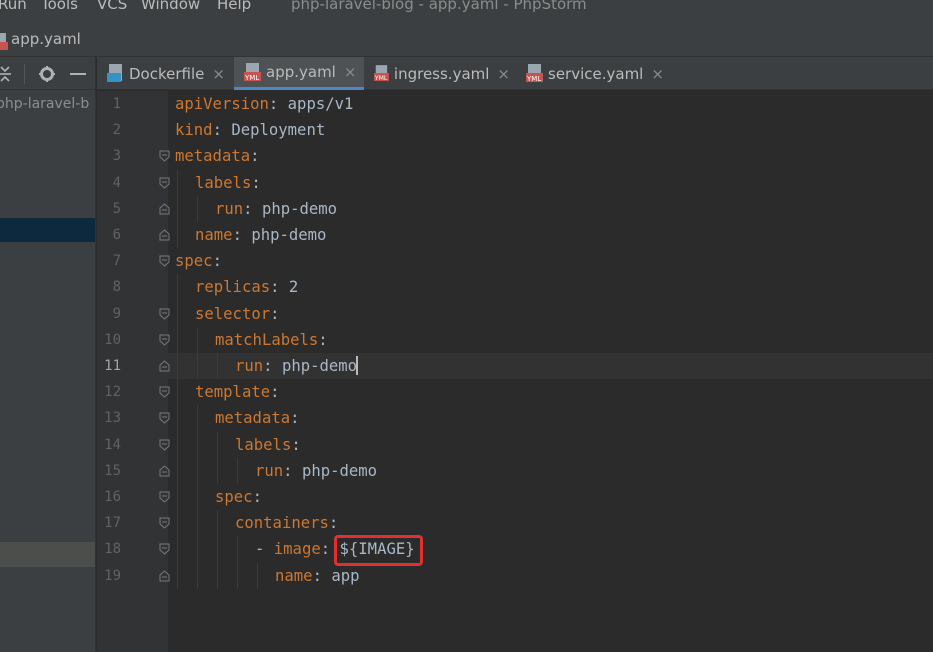 This screenshot has width=933, height=652. I want to click on menu-window: Window, so click(170, 6).